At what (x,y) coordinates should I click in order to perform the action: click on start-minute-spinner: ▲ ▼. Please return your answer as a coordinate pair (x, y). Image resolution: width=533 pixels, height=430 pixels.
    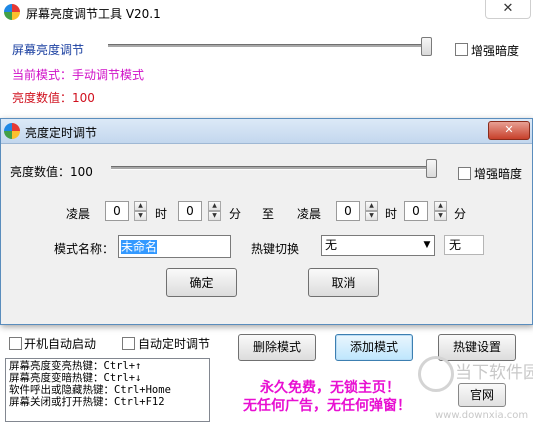
    Looking at the image, I should click on (214, 211).